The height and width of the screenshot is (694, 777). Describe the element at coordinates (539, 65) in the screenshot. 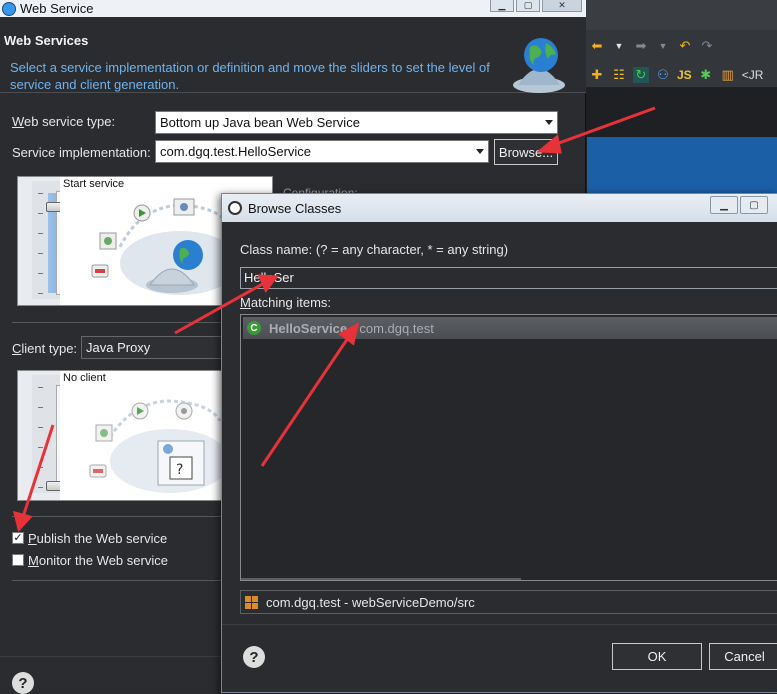

I see `web-service-globe-icon` at that location.